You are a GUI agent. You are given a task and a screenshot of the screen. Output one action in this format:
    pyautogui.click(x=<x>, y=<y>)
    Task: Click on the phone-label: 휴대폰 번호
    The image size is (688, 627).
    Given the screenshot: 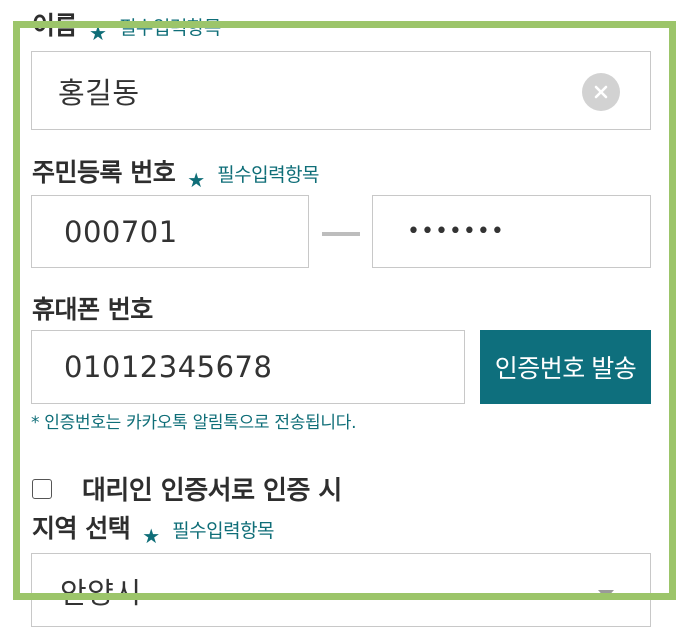 What is the action you would take?
    pyautogui.click(x=92, y=309)
    